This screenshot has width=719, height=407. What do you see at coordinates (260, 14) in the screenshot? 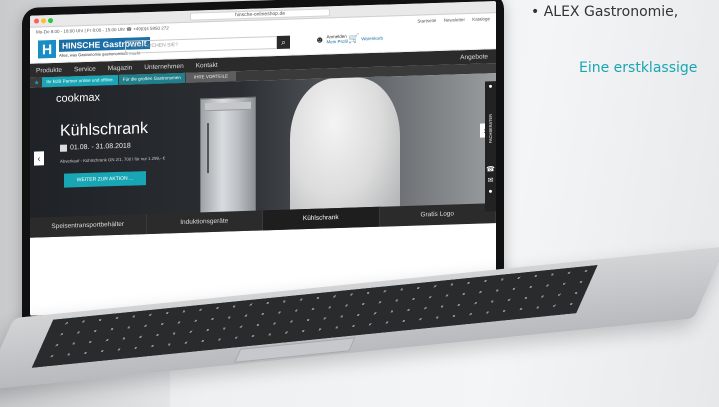
I see `url-bar: hinsche-onlineshop.de` at bounding box center [260, 14].